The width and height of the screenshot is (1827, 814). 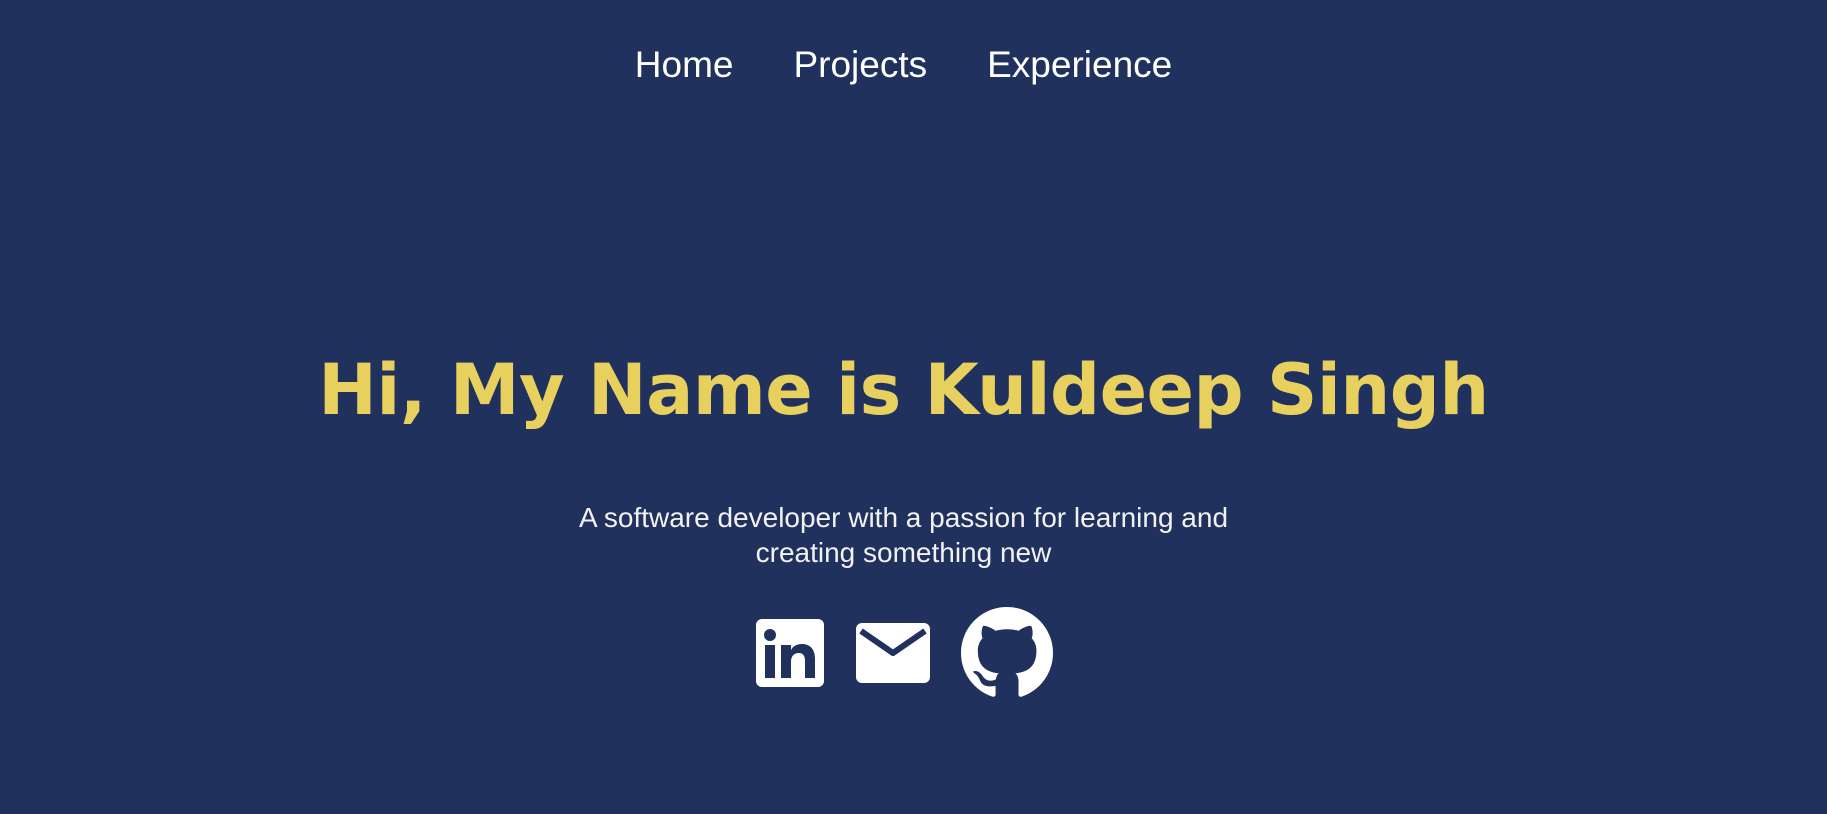 I want to click on linkedin-link, so click(x=790, y=653).